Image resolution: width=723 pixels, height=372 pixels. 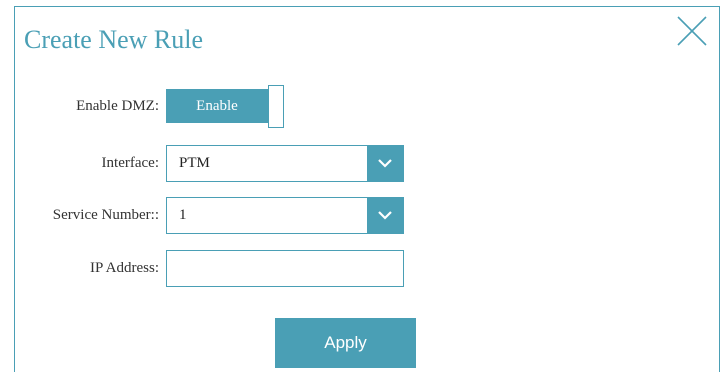 I want to click on dialog-title: Create New Rule, so click(x=114, y=39).